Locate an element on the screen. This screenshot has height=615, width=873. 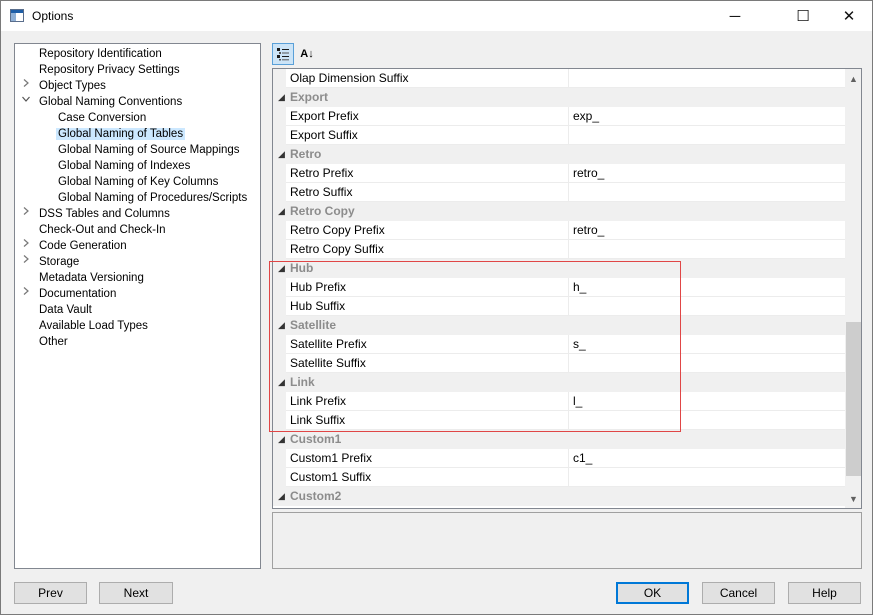
category-row: ◢ Custom2 is located at coordinates (559, 496).